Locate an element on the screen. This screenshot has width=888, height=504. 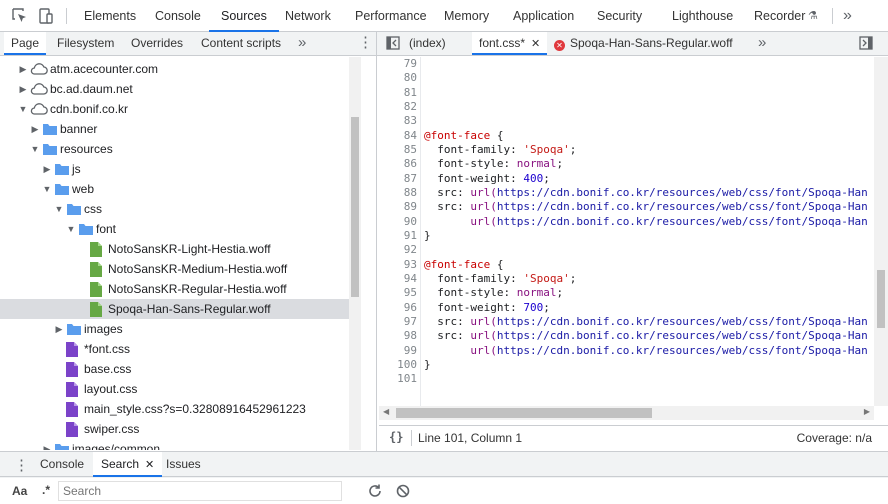
regex-button: .* is located at coordinates (46, 490).